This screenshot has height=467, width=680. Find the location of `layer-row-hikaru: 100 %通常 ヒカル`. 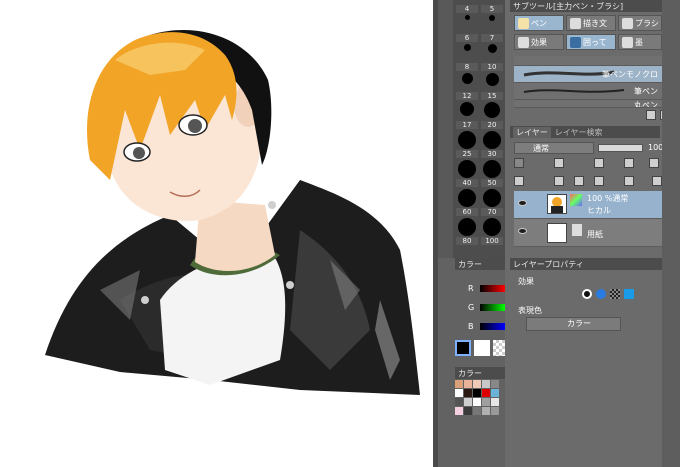

layer-row-hikaru: 100 %通常 ヒカル is located at coordinates (588, 205).